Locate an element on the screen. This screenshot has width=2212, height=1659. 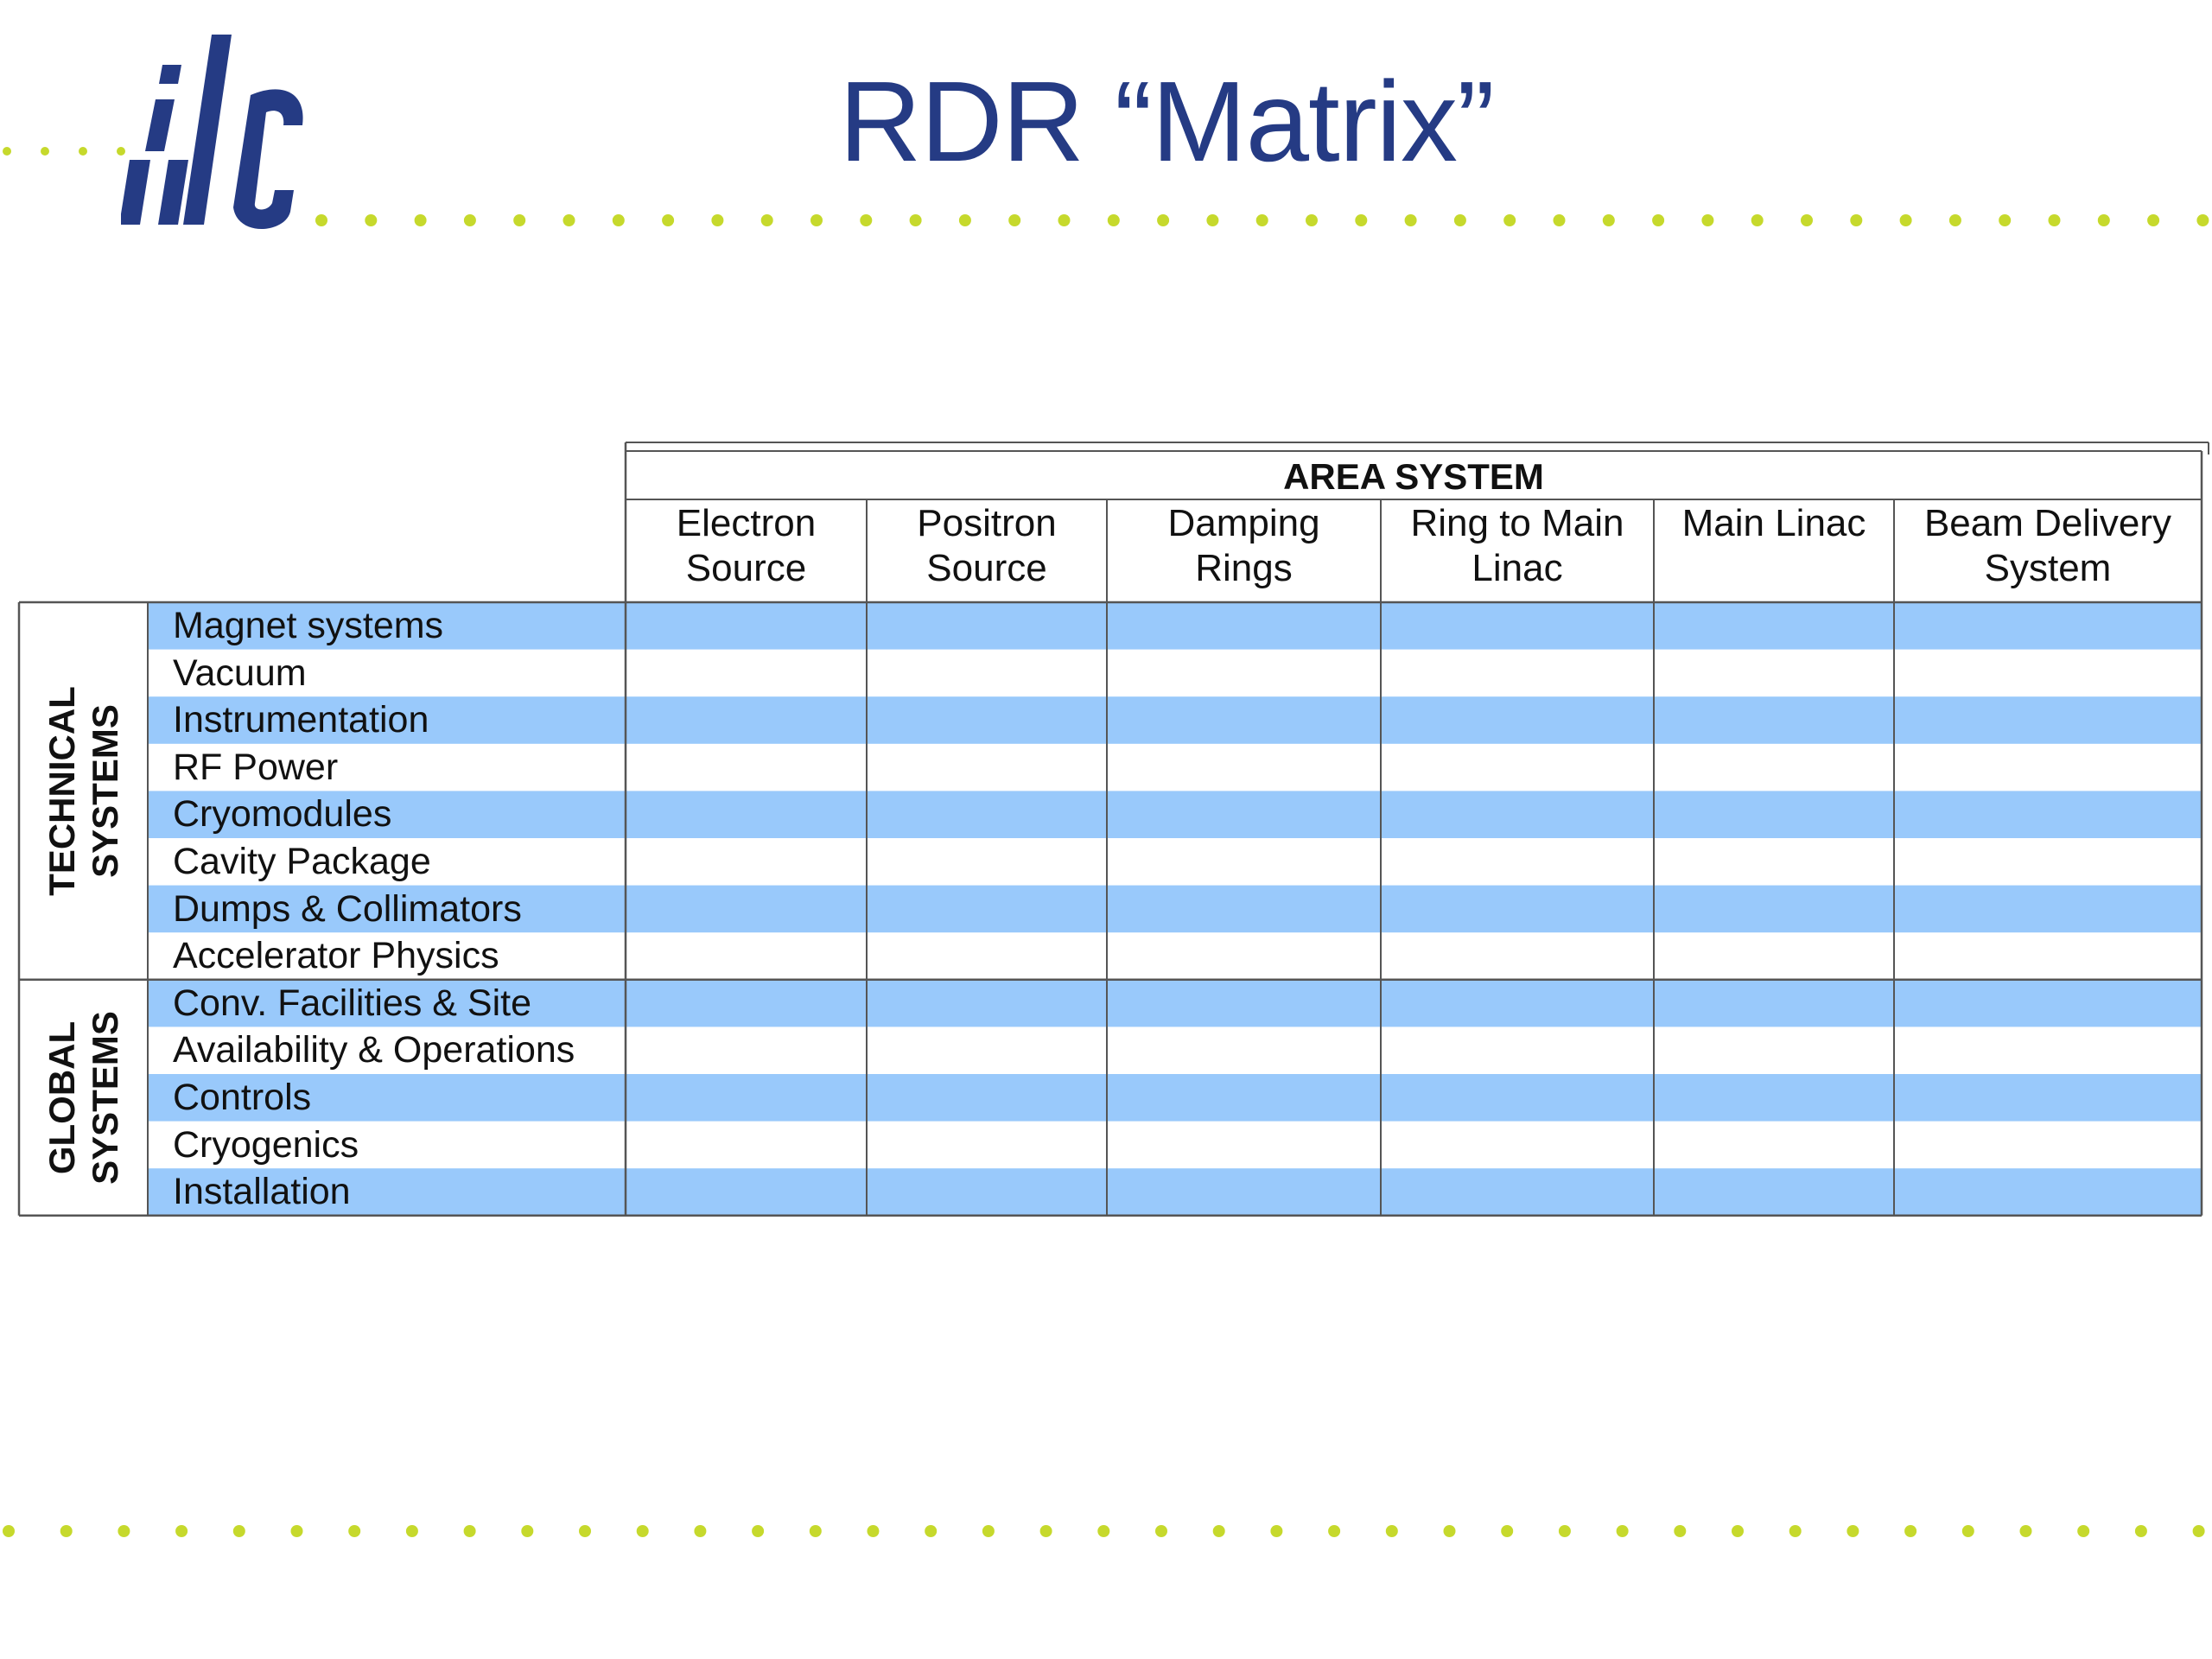
column-header-line1: Electron is located at coordinates (746, 523).